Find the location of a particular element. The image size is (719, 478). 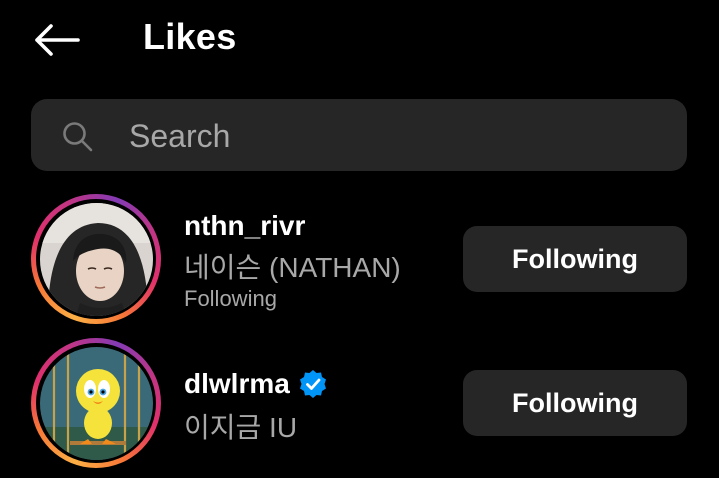

profile-photo-icon is located at coordinates (96, 259).